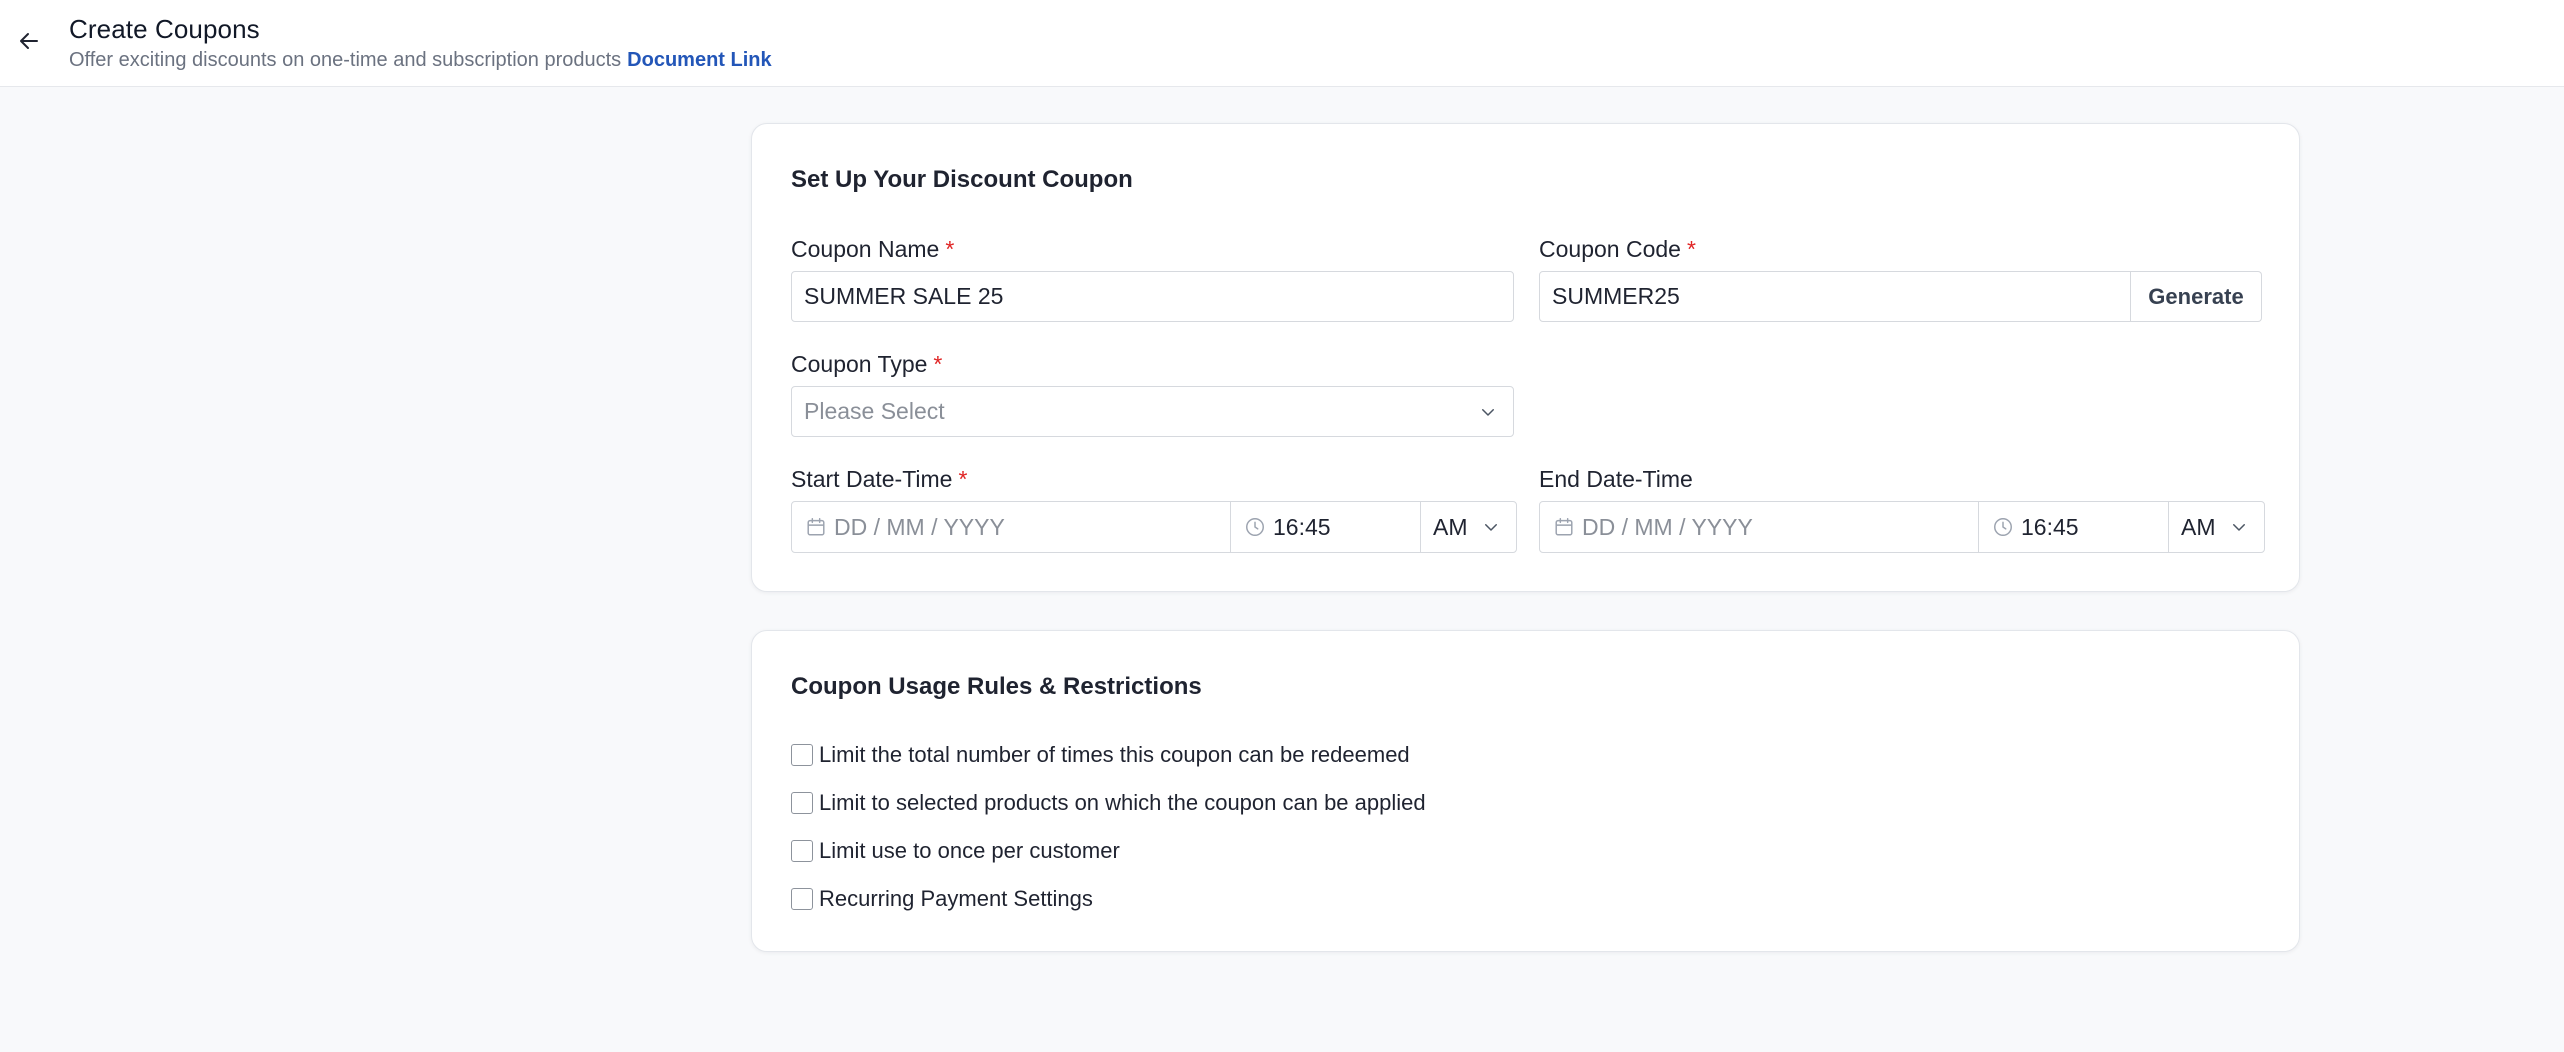 The width and height of the screenshot is (2564, 1052). Describe the element at coordinates (919, 526) in the screenshot. I see `start-date-placeholder: DD / MM / YYYY` at that location.